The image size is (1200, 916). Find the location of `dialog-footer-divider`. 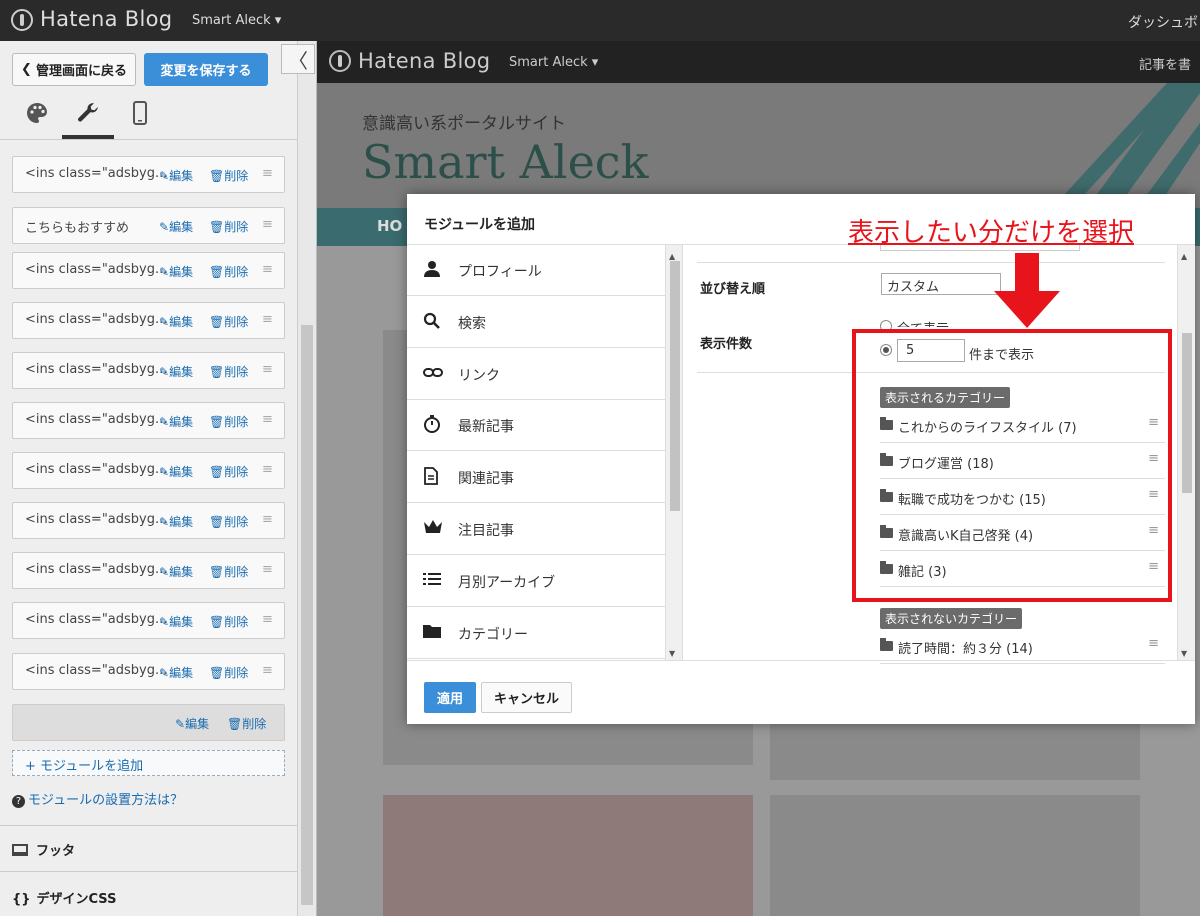

dialog-footer-divider is located at coordinates (801, 660).